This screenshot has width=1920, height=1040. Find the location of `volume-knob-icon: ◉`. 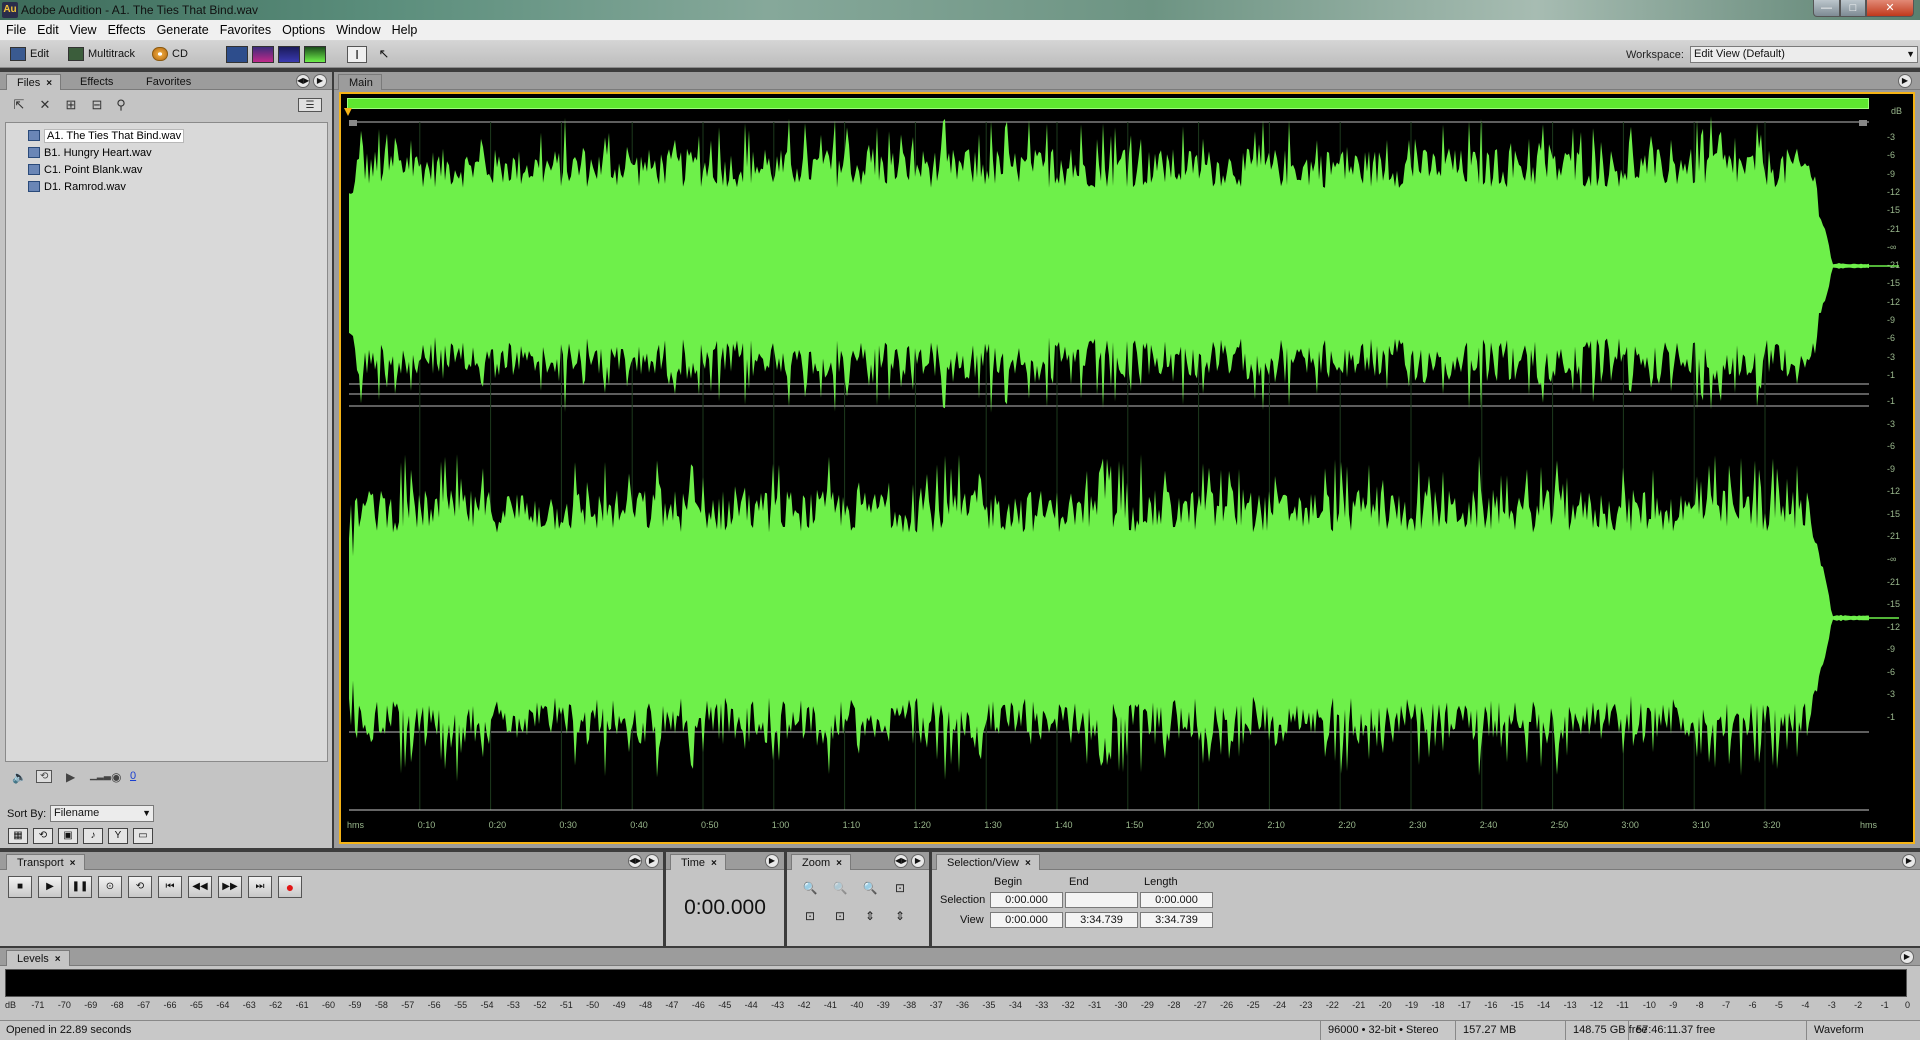

volume-knob-icon: ◉ is located at coordinates (116, 777).